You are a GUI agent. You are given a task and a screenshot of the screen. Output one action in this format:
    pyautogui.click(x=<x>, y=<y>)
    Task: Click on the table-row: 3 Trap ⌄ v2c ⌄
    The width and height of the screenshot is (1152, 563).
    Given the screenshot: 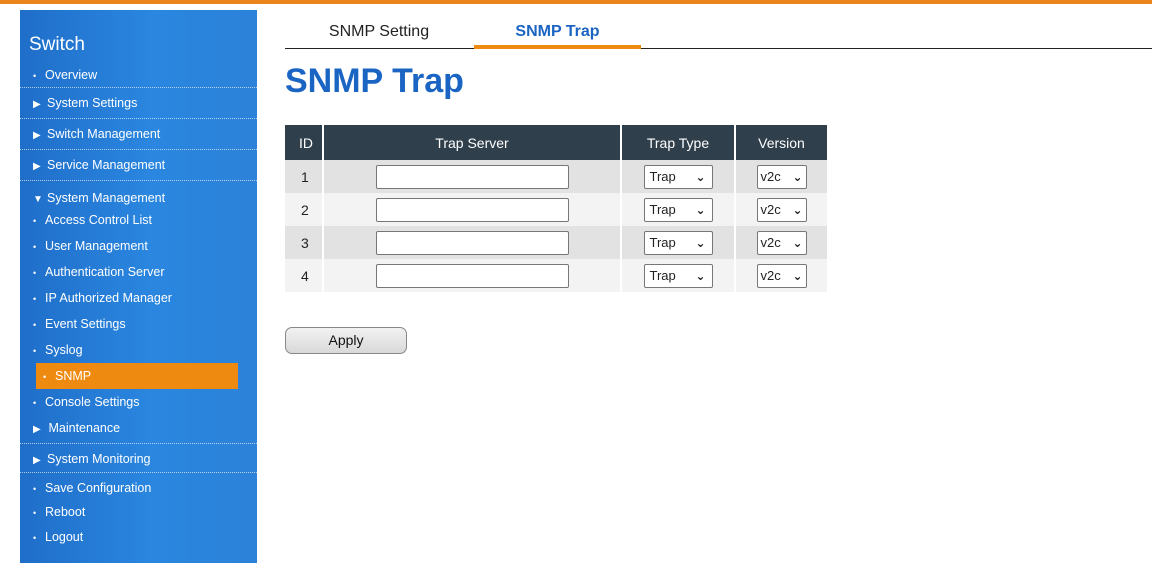 What is the action you would take?
    pyautogui.click(x=556, y=242)
    